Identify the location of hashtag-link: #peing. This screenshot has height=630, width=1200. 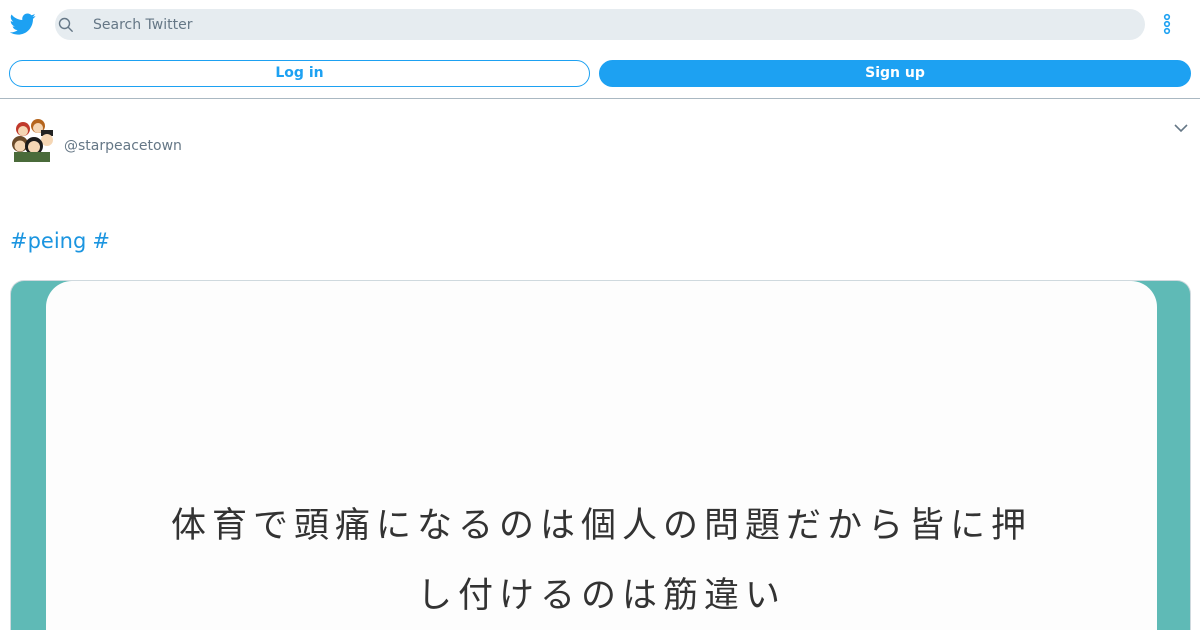
(48, 241).